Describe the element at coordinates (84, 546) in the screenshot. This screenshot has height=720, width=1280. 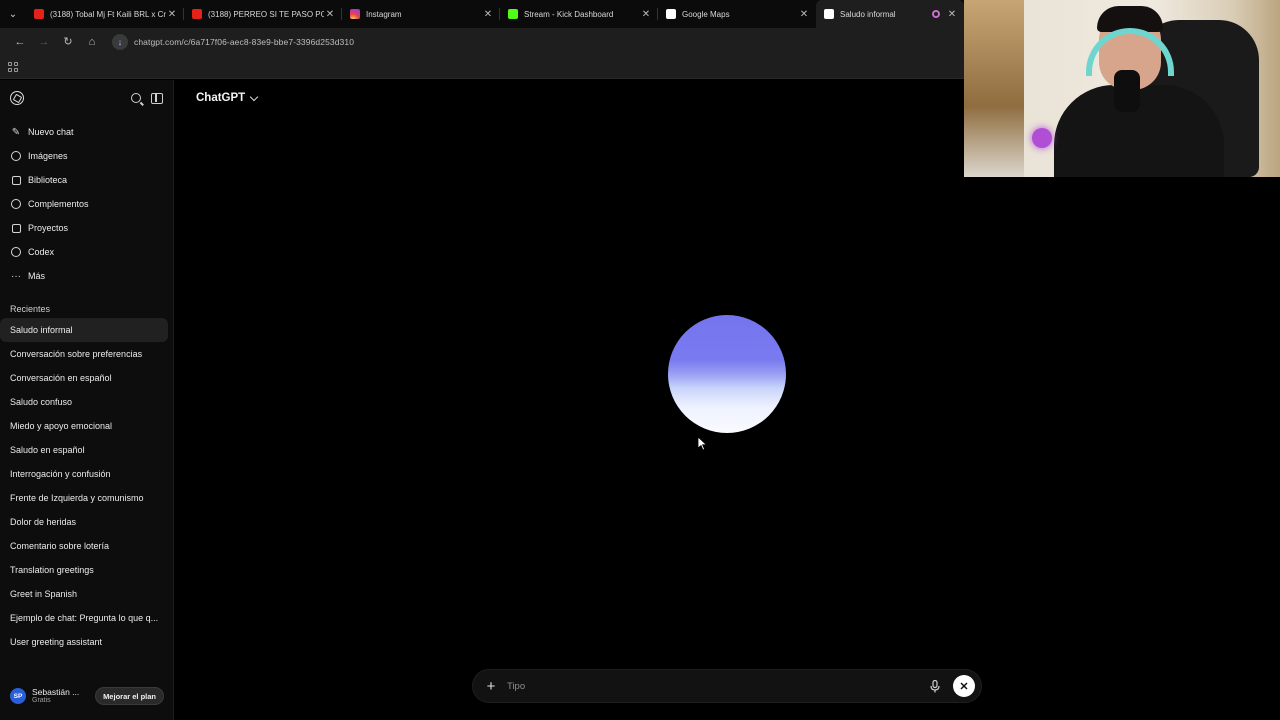
I see `recent-chat-item: Comentario sobre lotería` at that location.